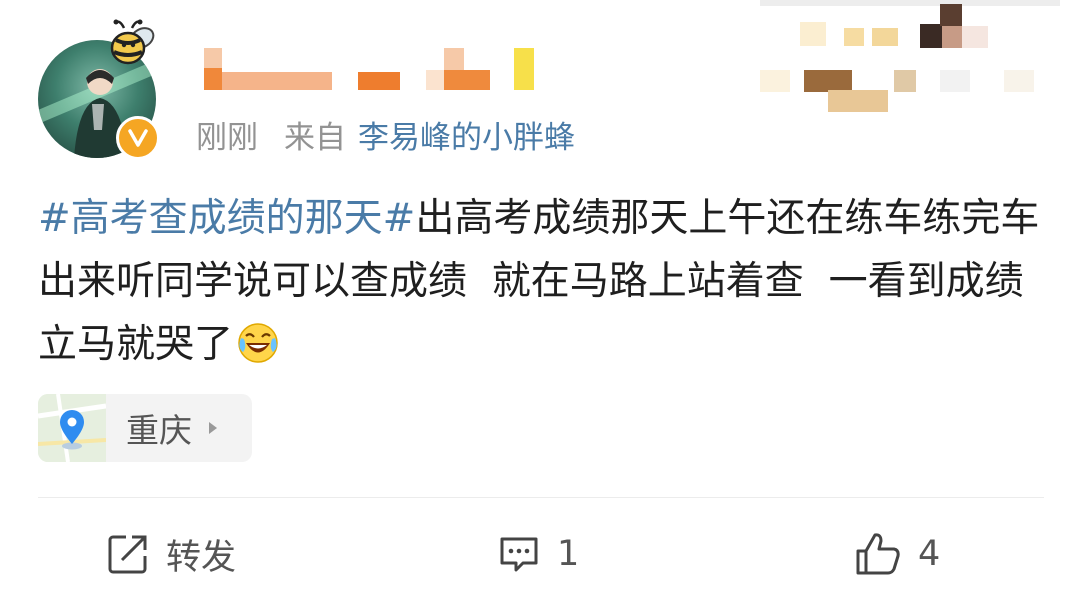  I want to click on topic-hashtag-link: #高考查成绩的那天#, so click(226, 218).